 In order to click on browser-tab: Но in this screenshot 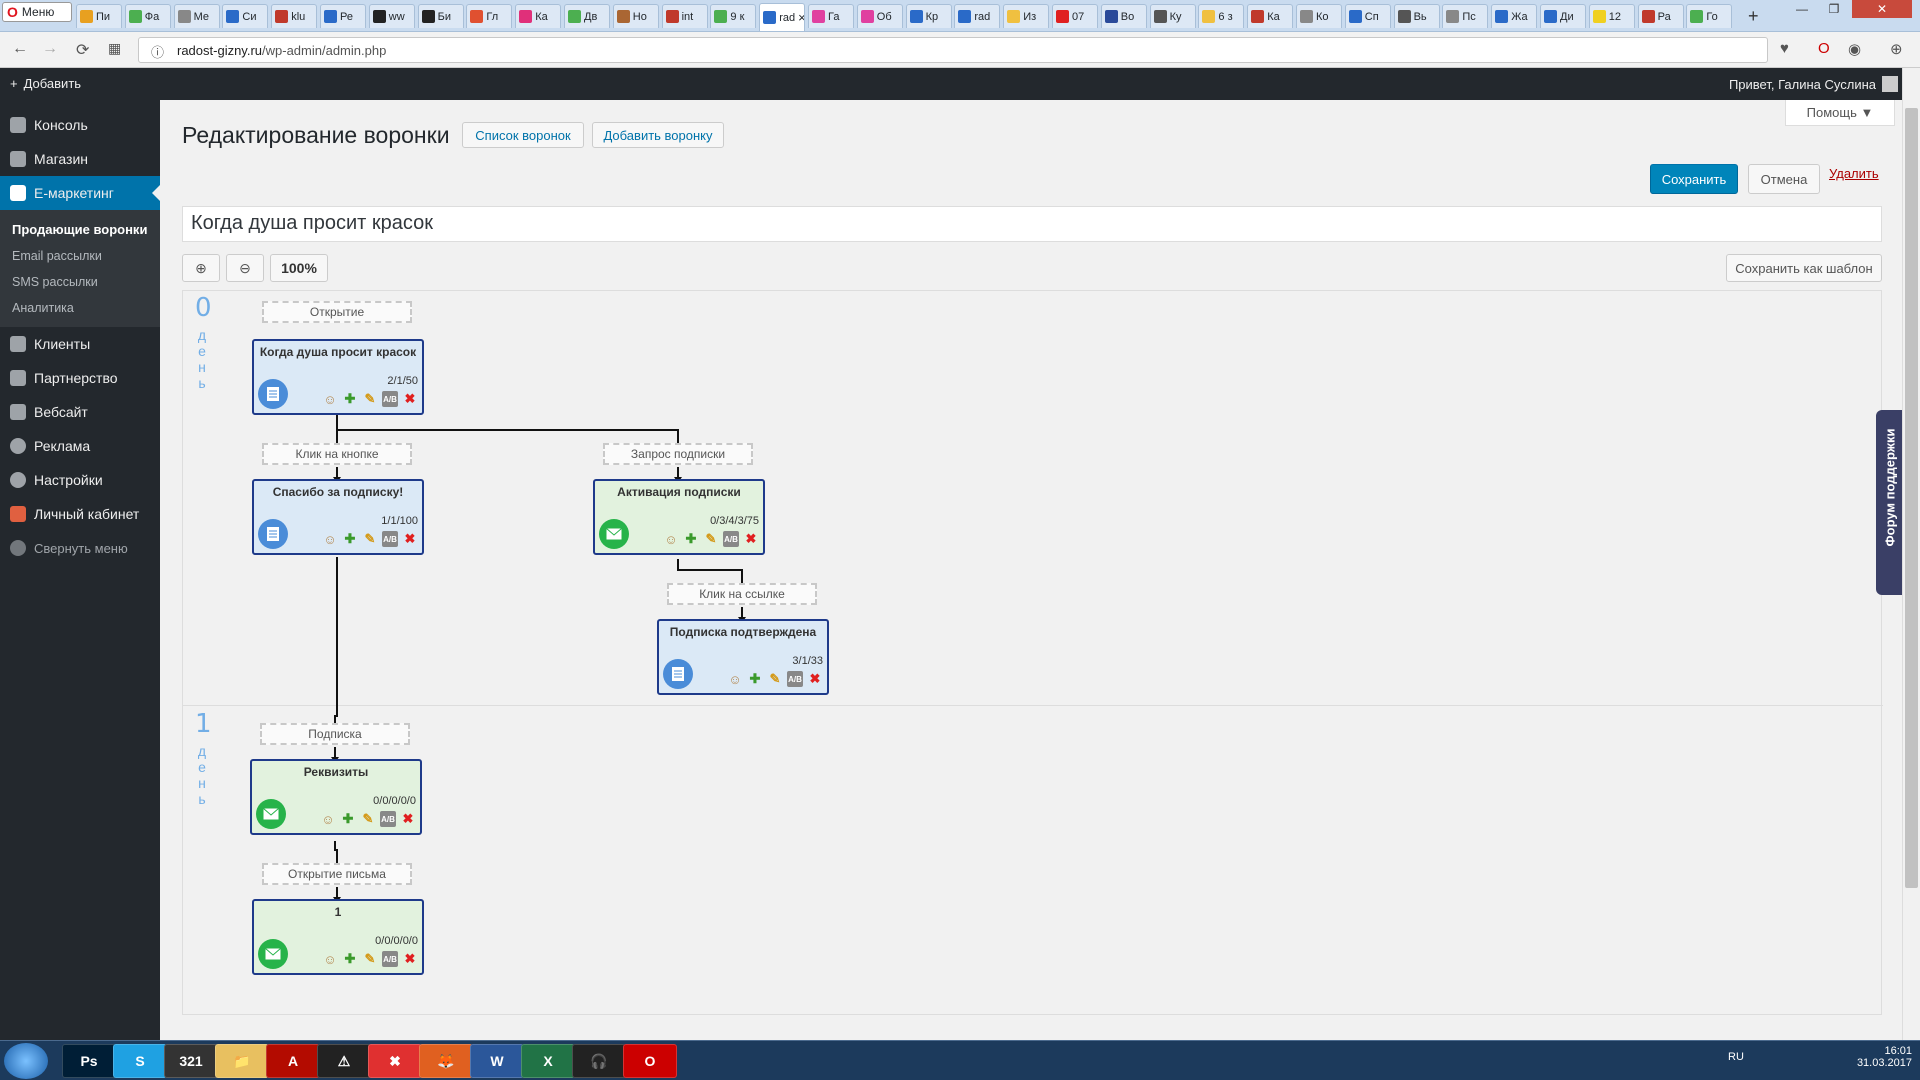, I will do `click(635, 16)`.